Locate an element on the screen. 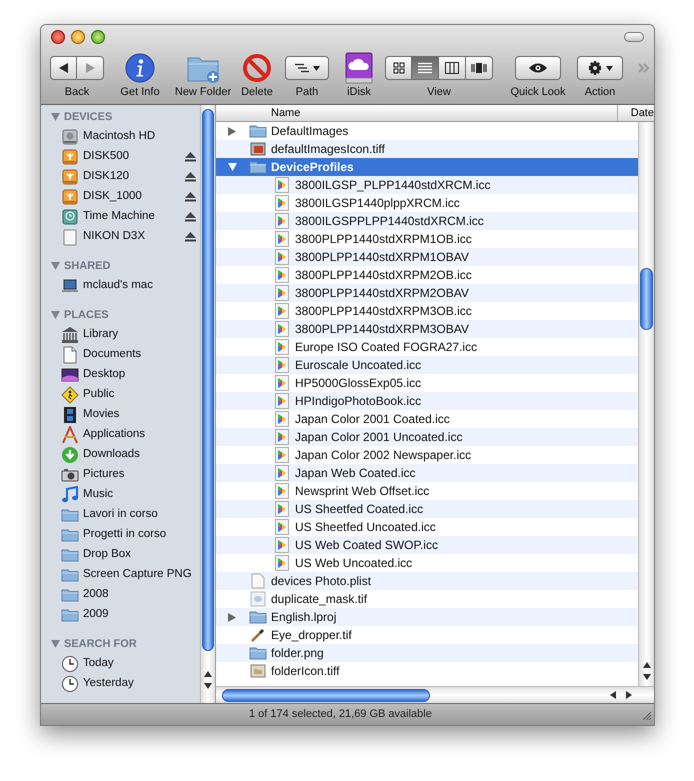 This screenshot has height=781, width=694. back-button is located at coordinates (63, 68).